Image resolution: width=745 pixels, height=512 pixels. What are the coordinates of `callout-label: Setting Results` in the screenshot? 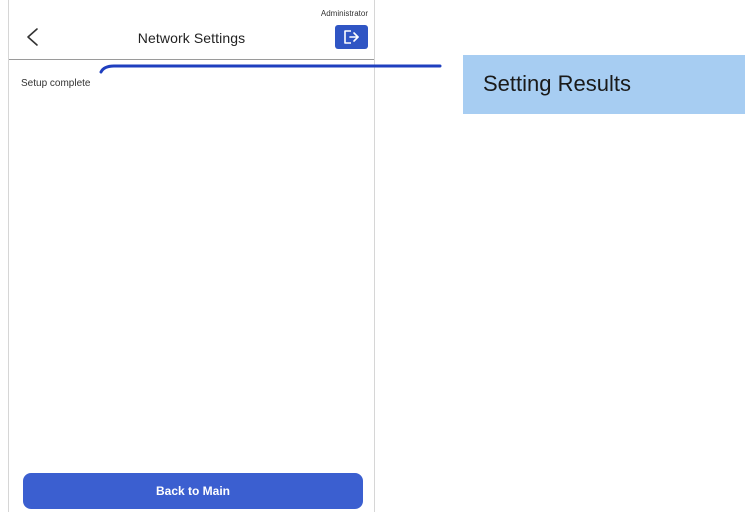 It's located at (557, 83).